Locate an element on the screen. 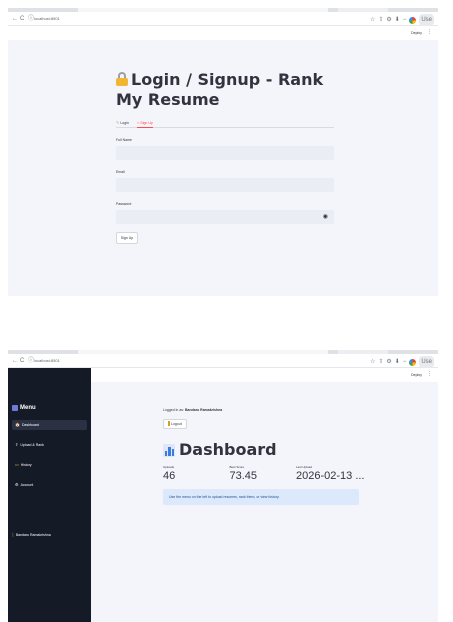 The image size is (453, 622). full-name-label: Full Name is located at coordinates (124, 140).